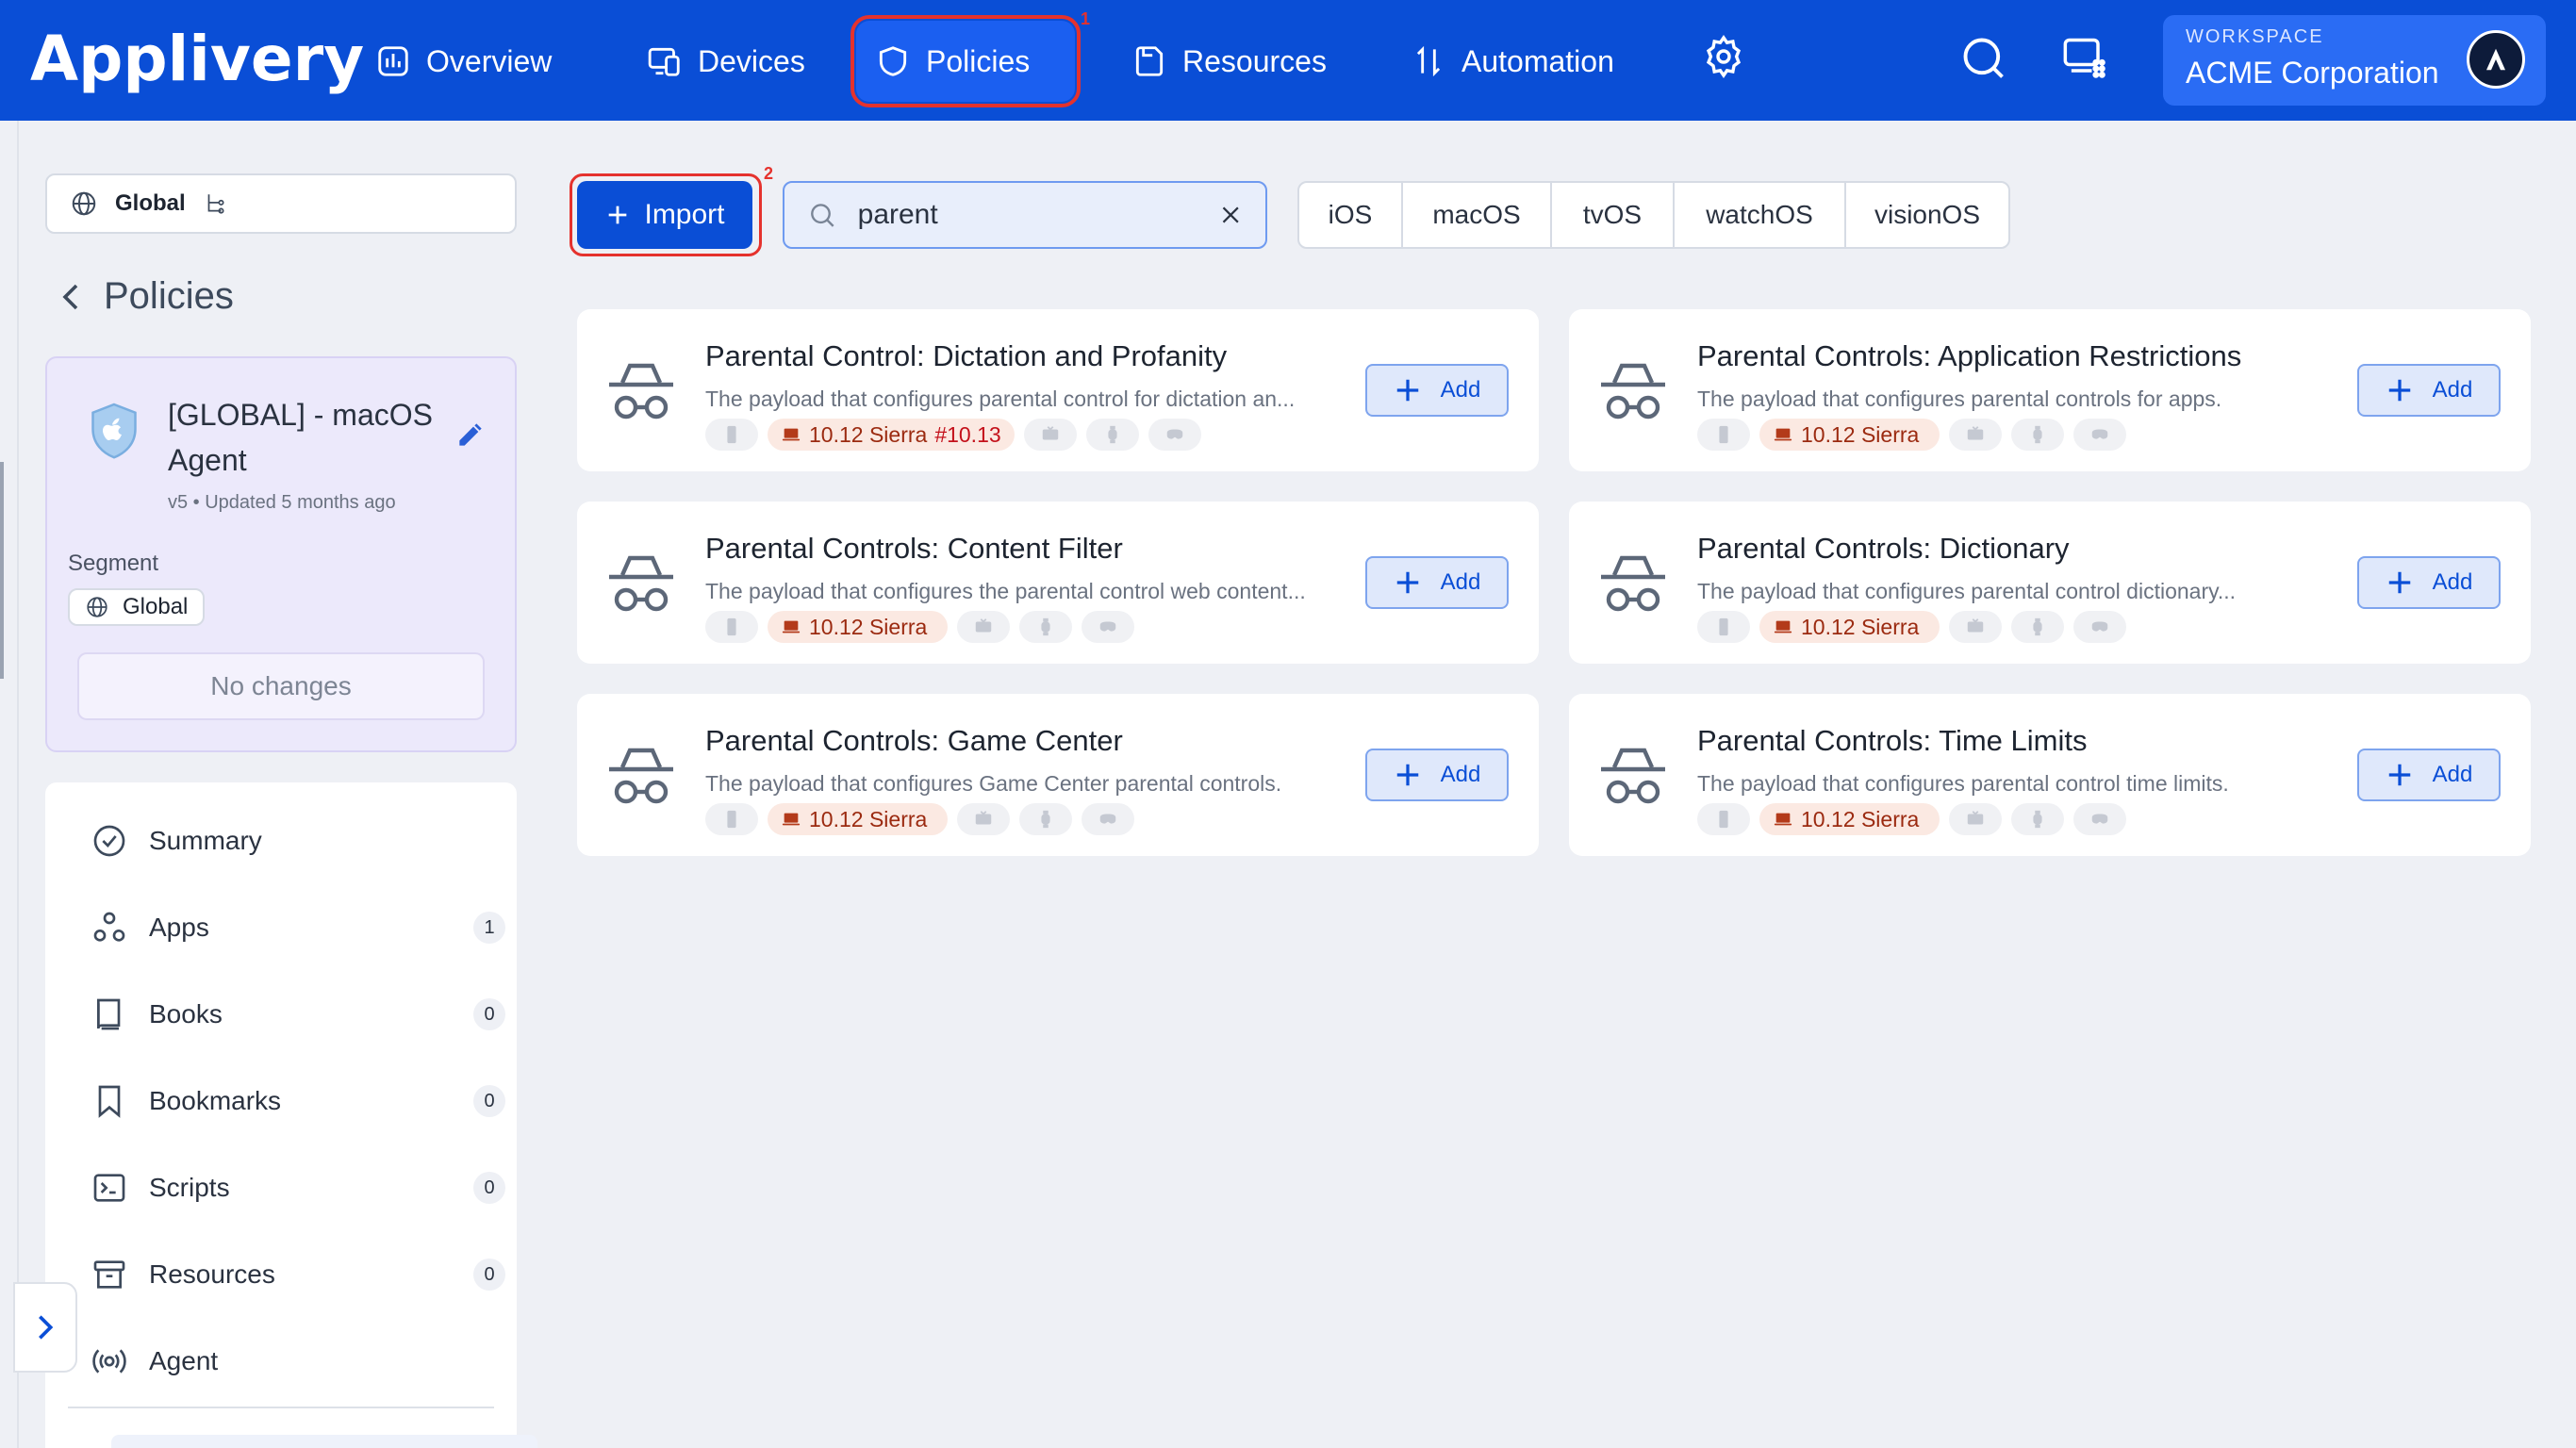  Describe the element at coordinates (18, 784) in the screenshot. I see `sidebar-rail` at that location.